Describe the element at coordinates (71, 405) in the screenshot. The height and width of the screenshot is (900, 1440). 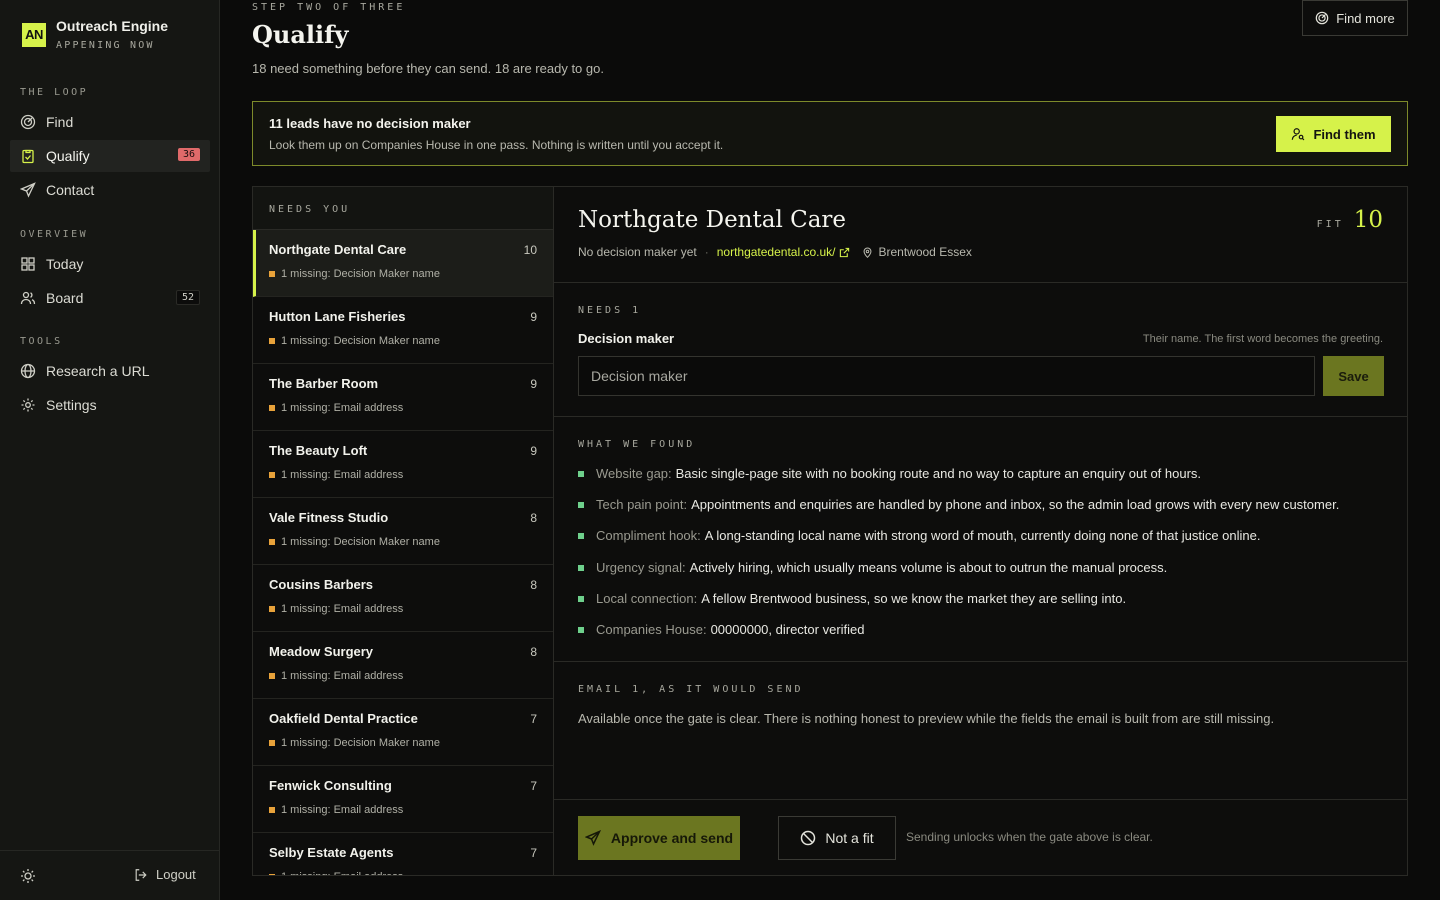
I see `sidebar-item-label: Settings` at that location.